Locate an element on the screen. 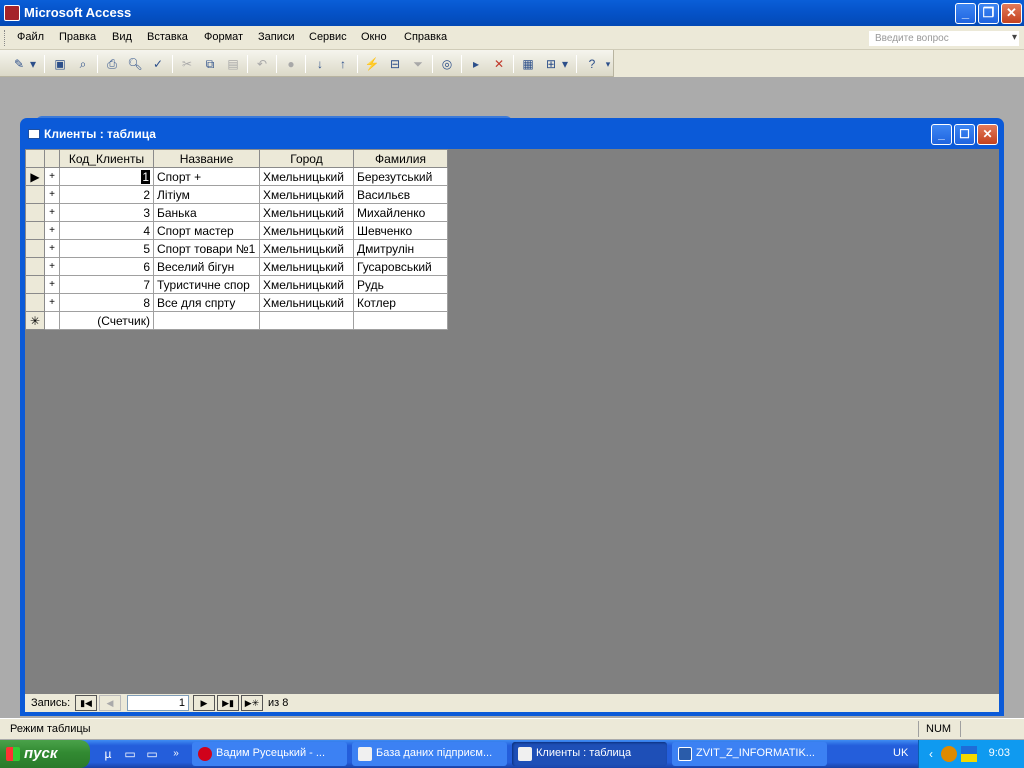  cell-name: Спорт товари №1 is located at coordinates (206, 248).